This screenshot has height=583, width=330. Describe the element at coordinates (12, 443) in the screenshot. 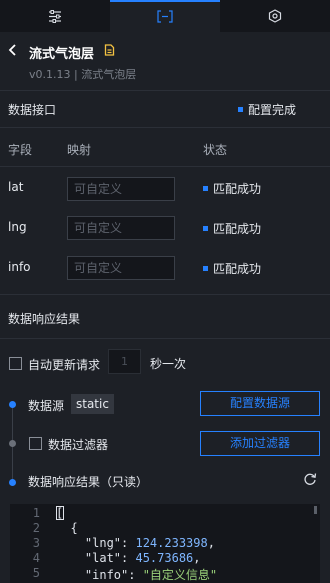

I see `pipeline-dot-filter` at that location.